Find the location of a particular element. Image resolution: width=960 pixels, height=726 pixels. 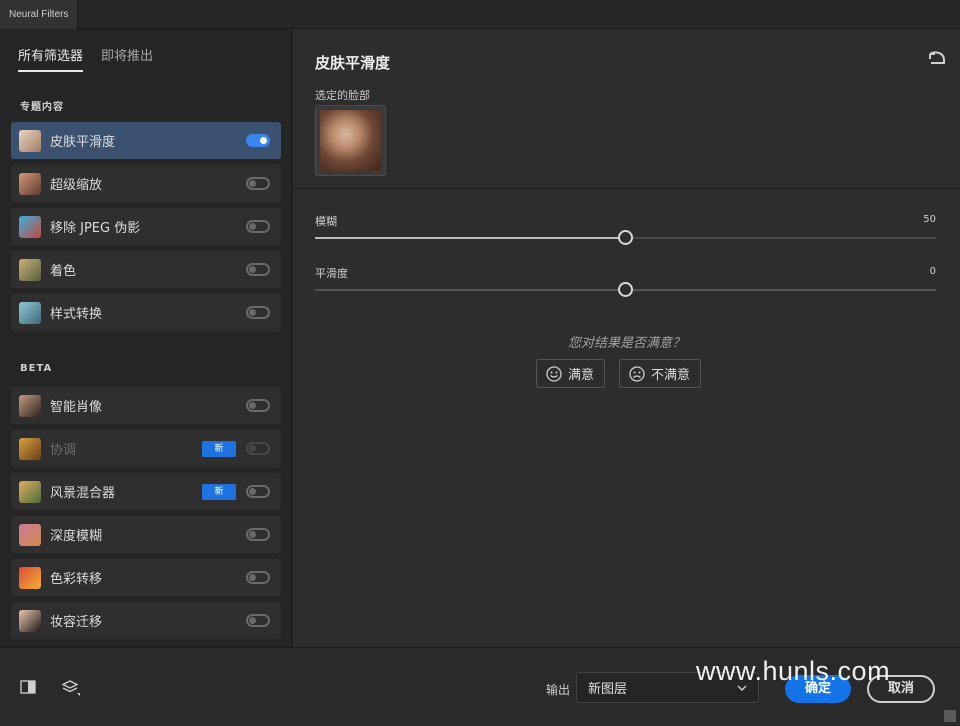

skin-smoothing-thumb is located at coordinates (30, 140).